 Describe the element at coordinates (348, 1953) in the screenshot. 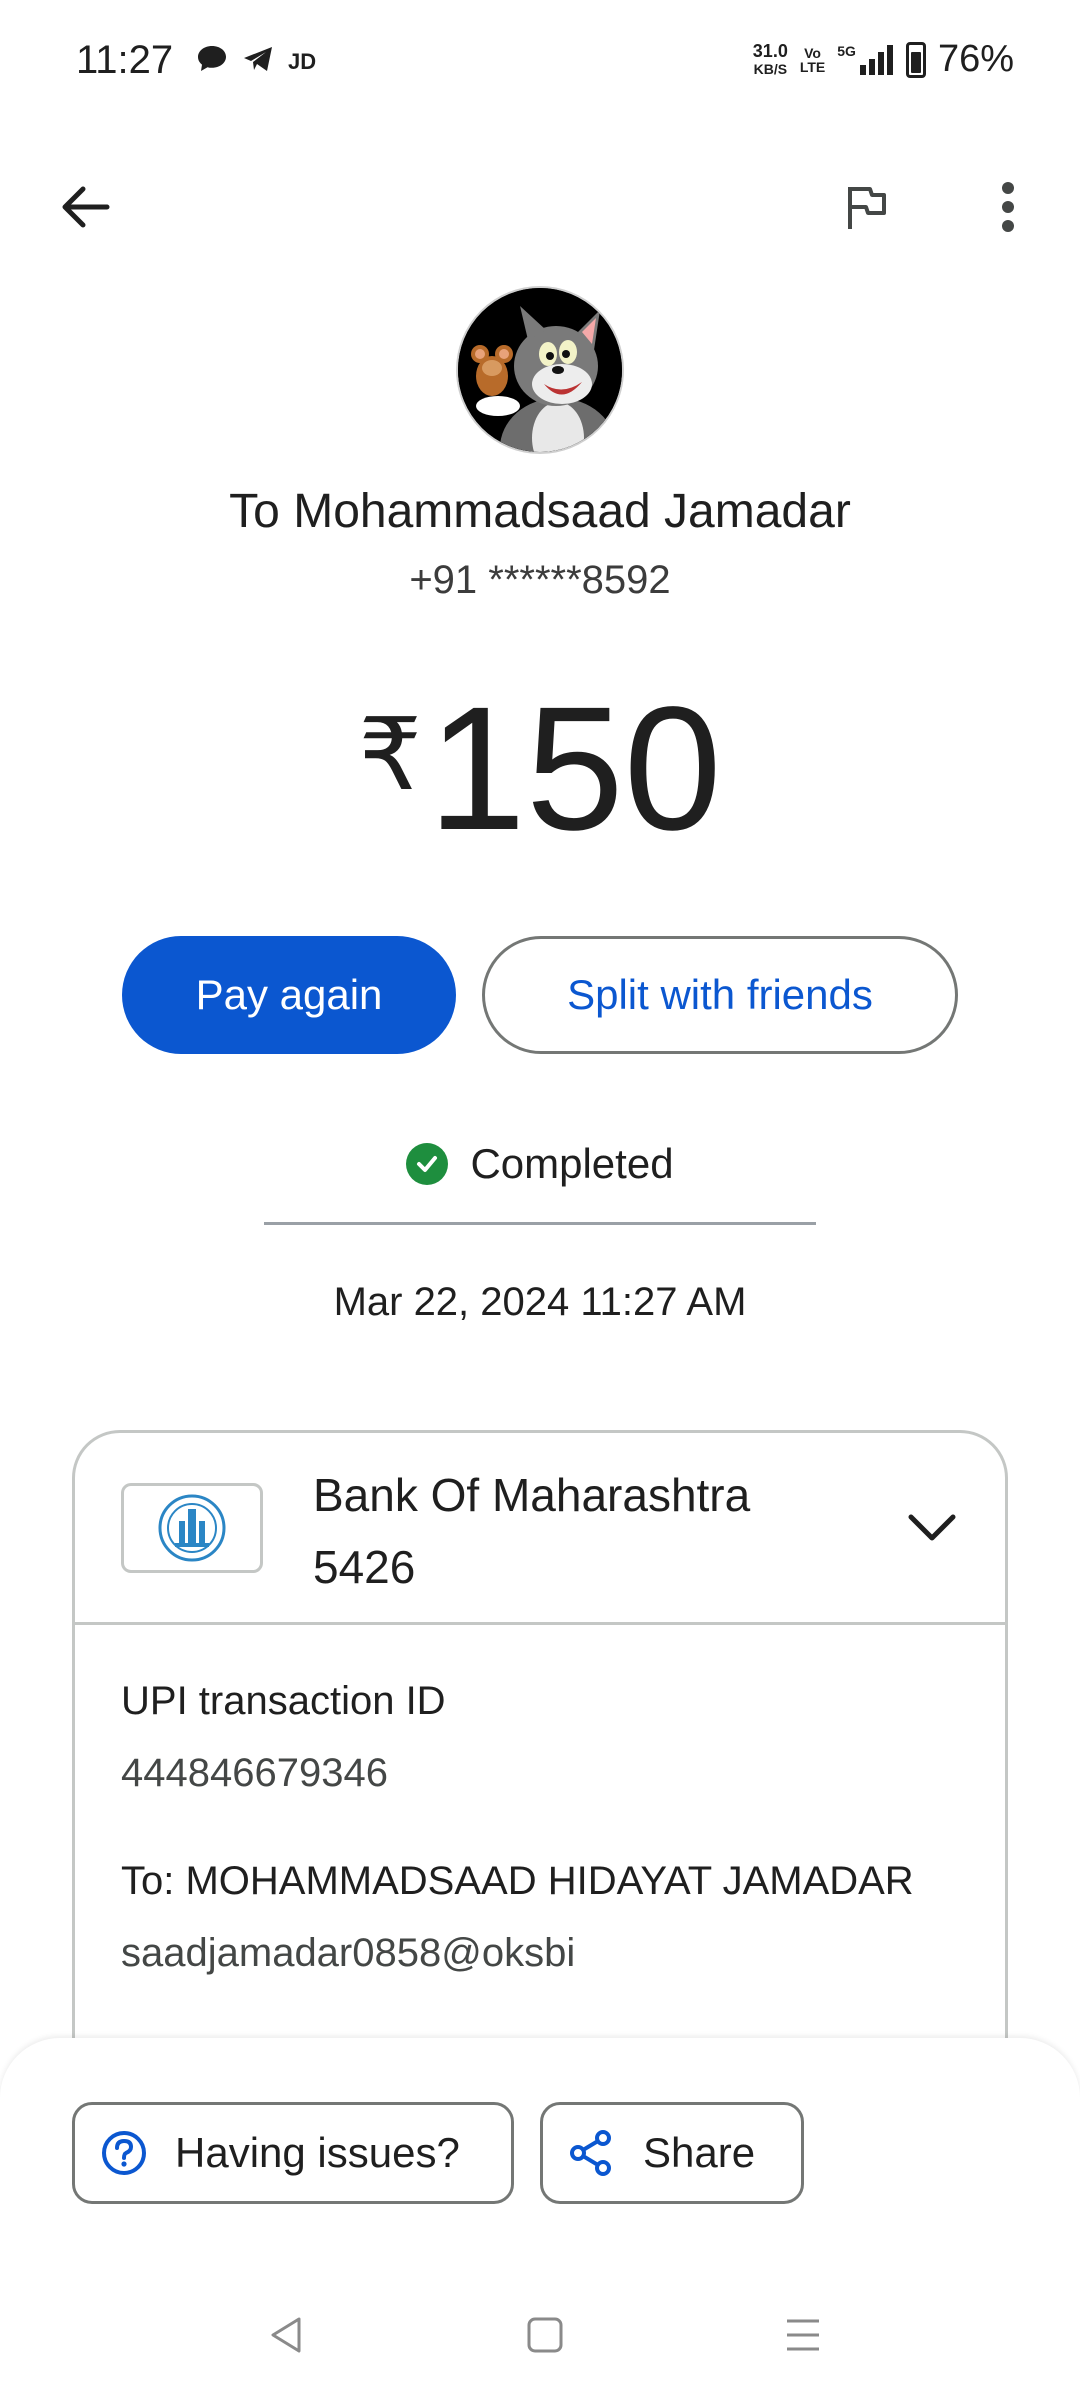

I see `payee-upi-id: saadjamadar0858@oksbi` at that location.